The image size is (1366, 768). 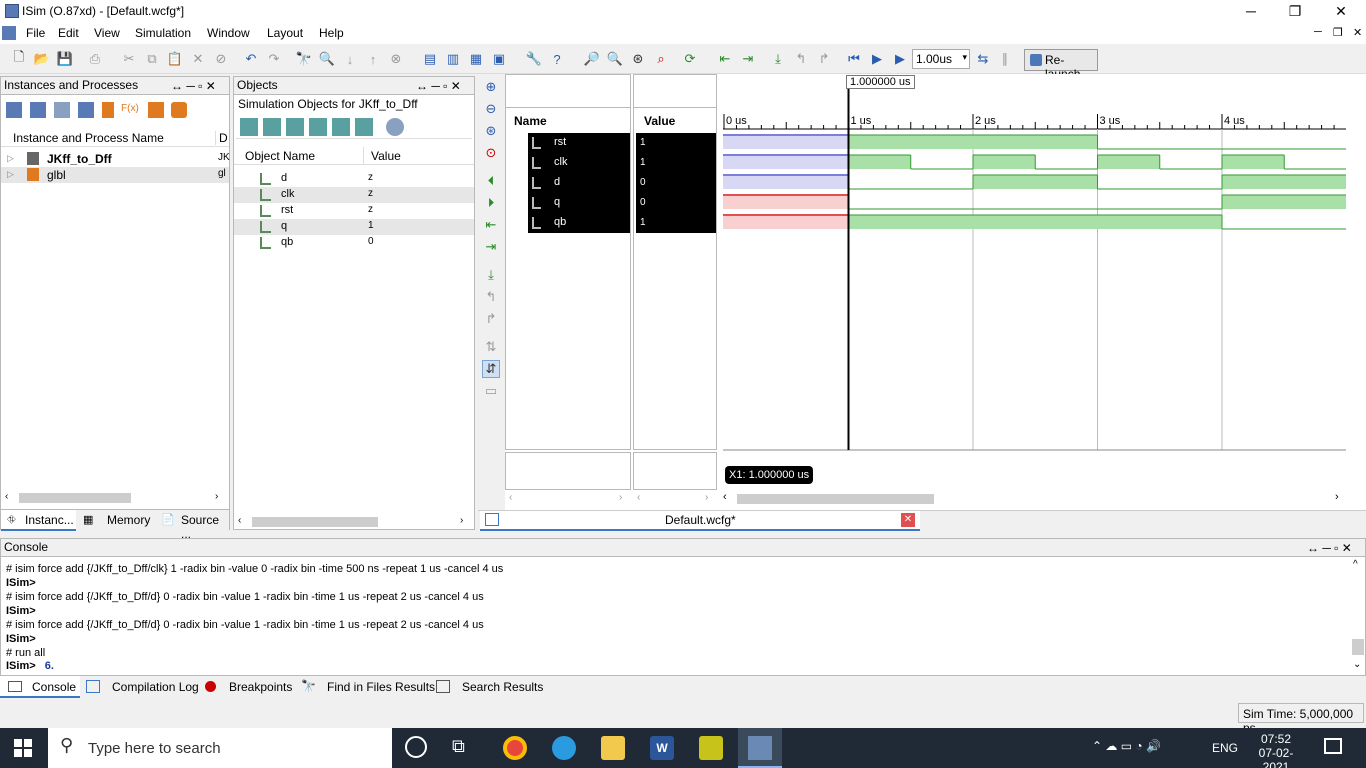 What do you see at coordinates (49, 666) in the screenshot?
I see `console-input: 6.` at bounding box center [49, 666].